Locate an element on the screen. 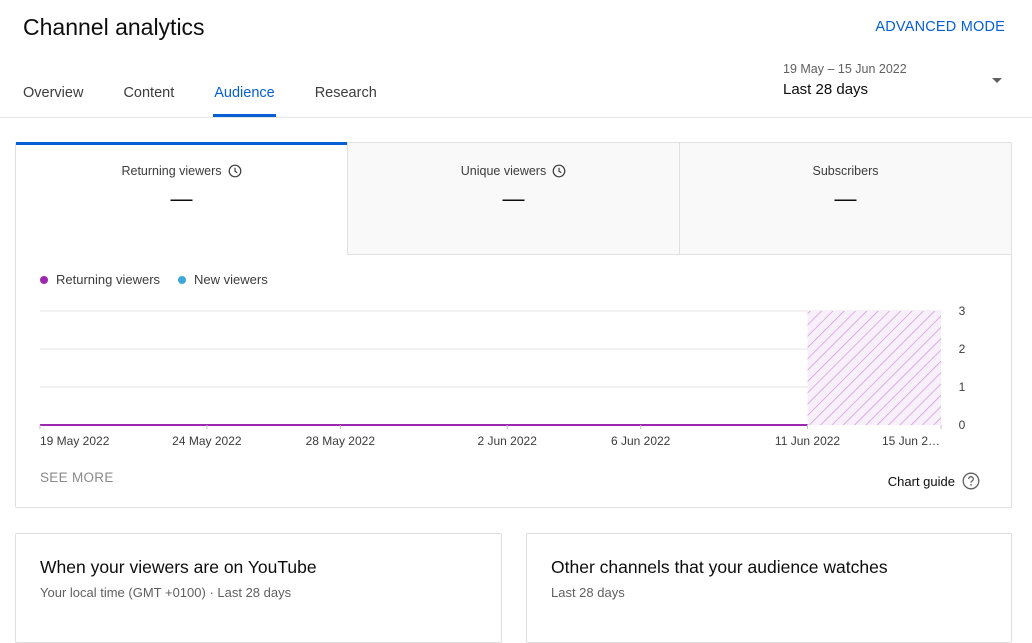 The width and height of the screenshot is (1032, 643). date-range-text: 19 May – 15 Jun 2022 is located at coordinates (845, 69).